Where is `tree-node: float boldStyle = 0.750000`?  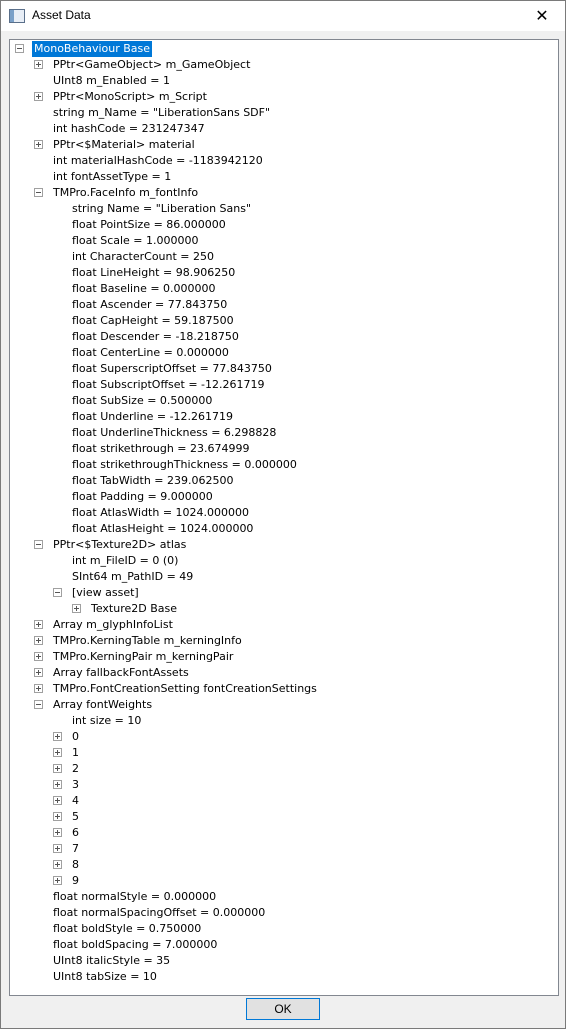 tree-node: float boldStyle = 0.750000 is located at coordinates (280, 929).